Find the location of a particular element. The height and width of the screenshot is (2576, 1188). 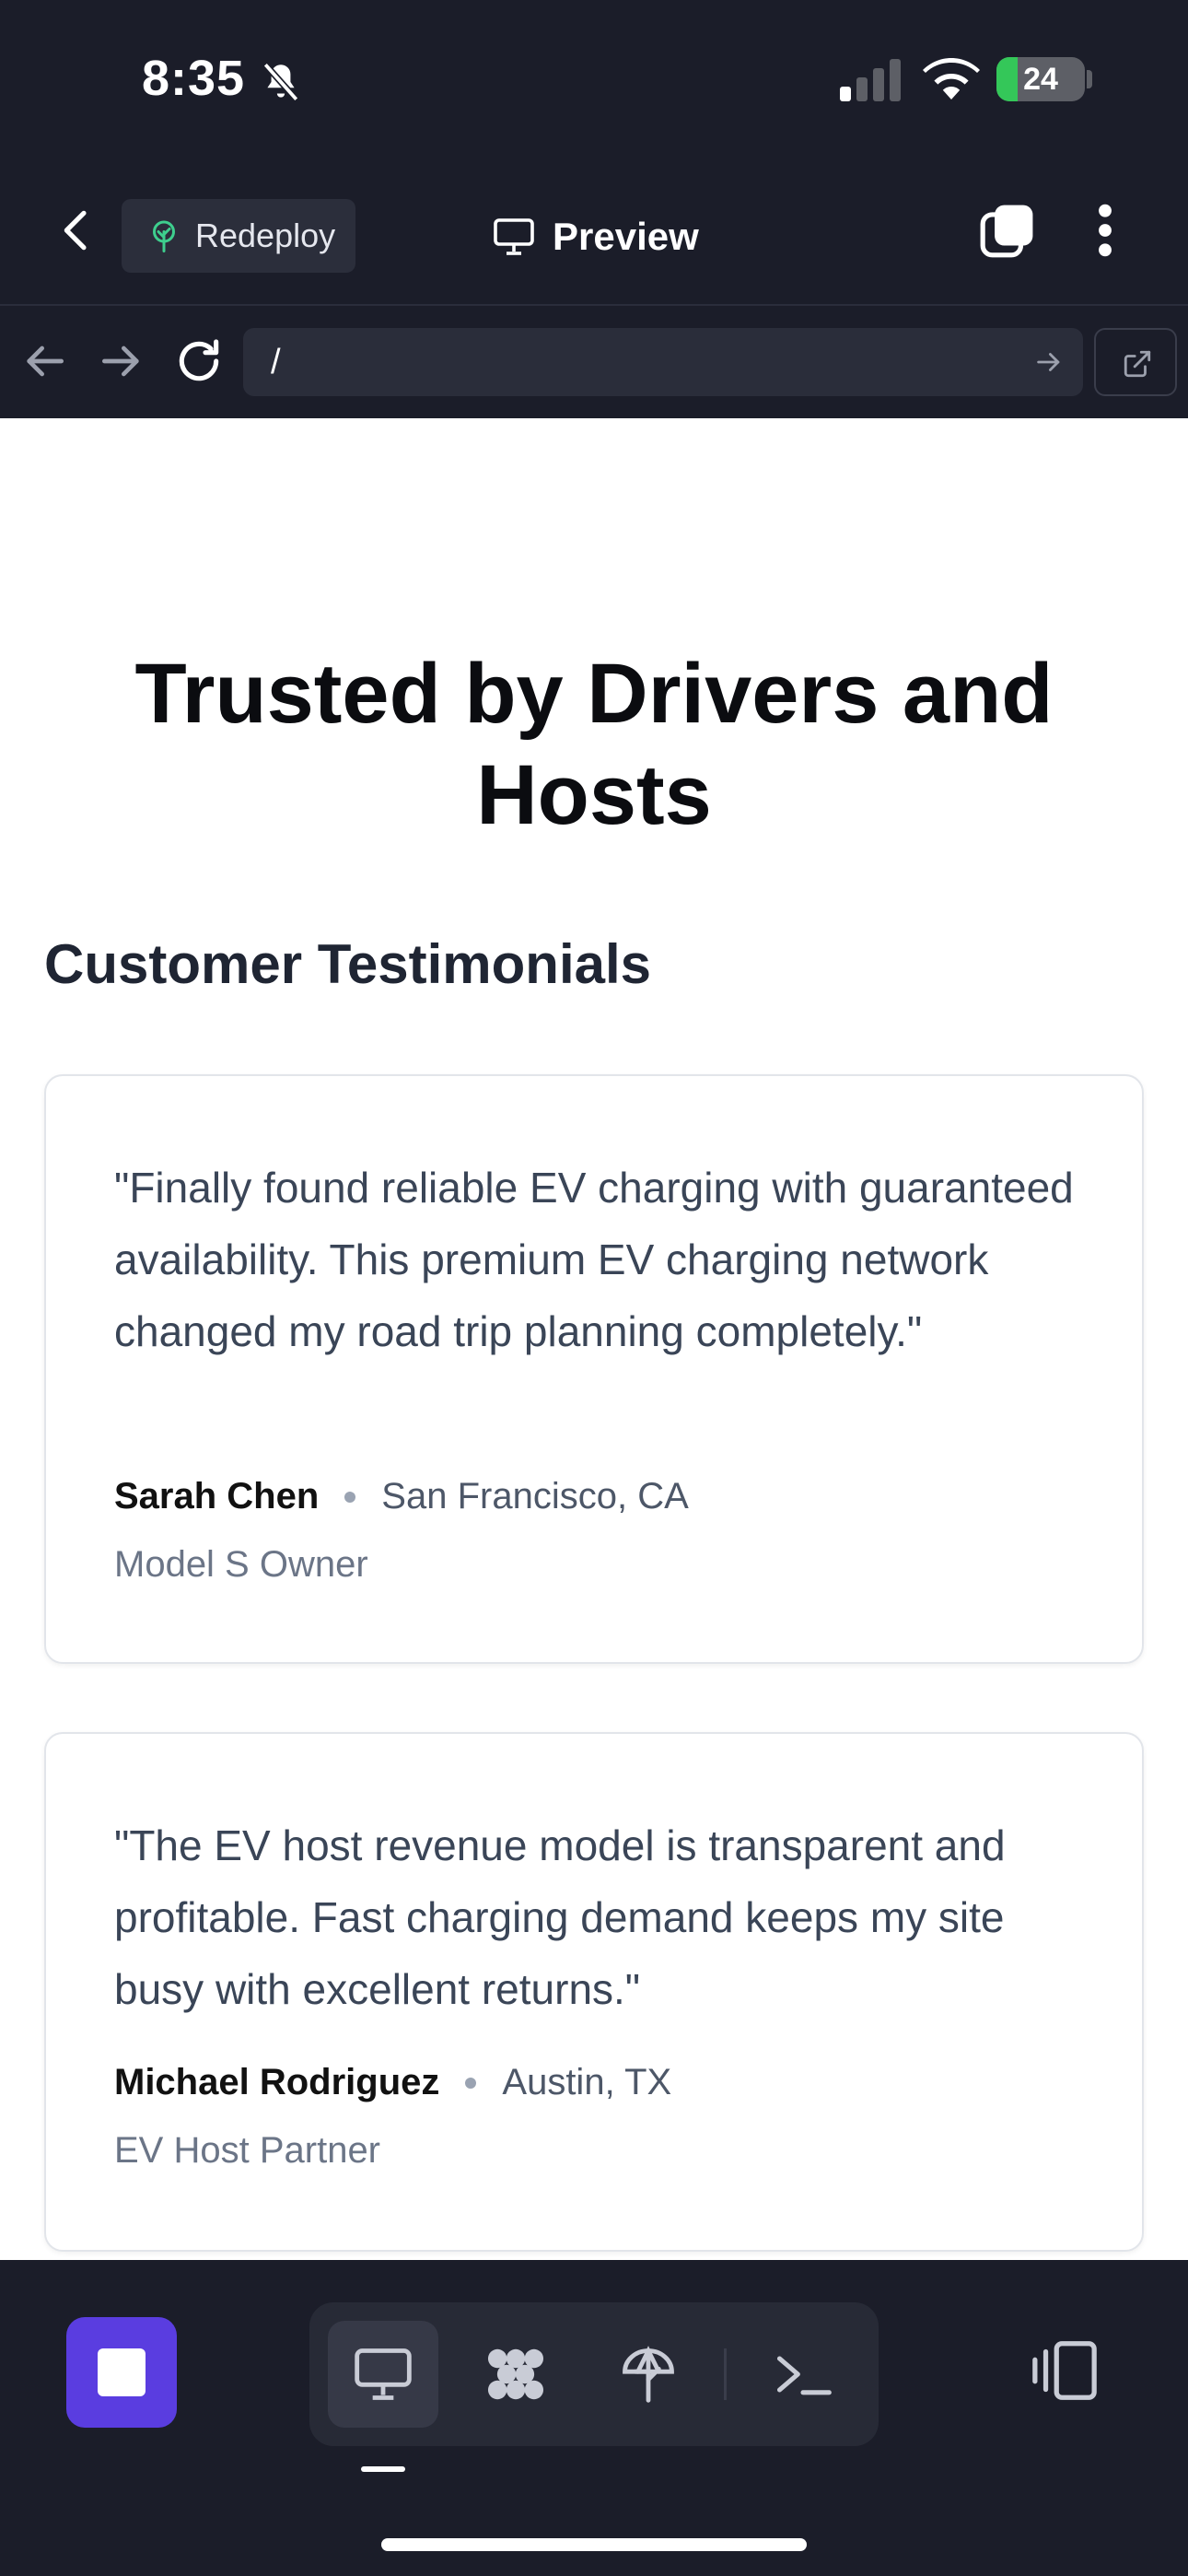

stop-icon is located at coordinates (122, 2372).